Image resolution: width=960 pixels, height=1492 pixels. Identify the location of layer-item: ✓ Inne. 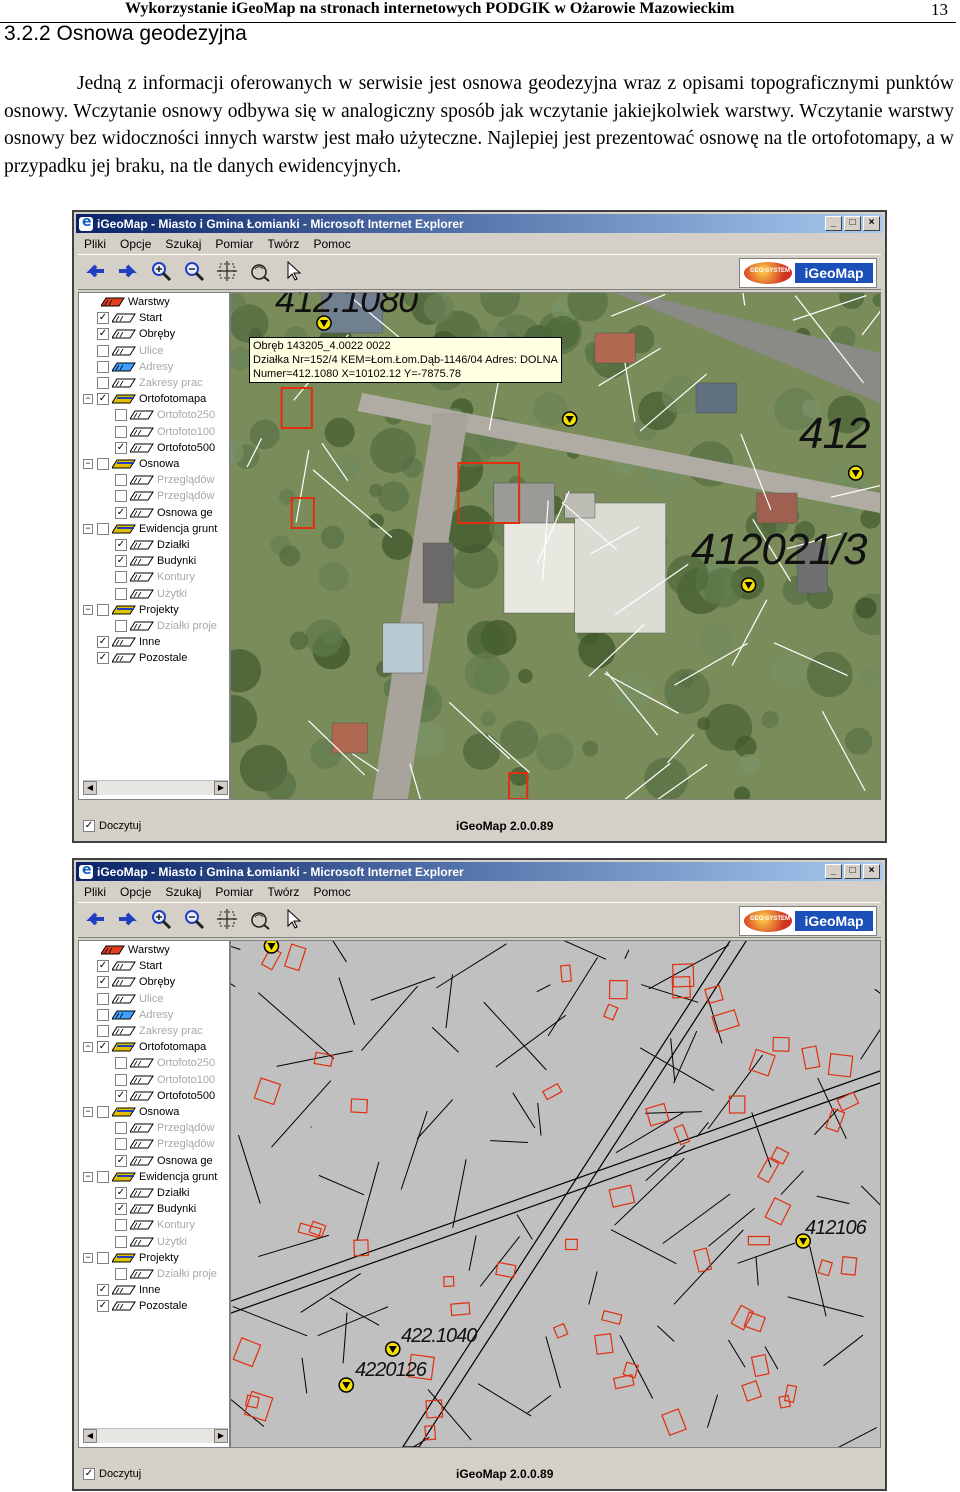
(128, 642).